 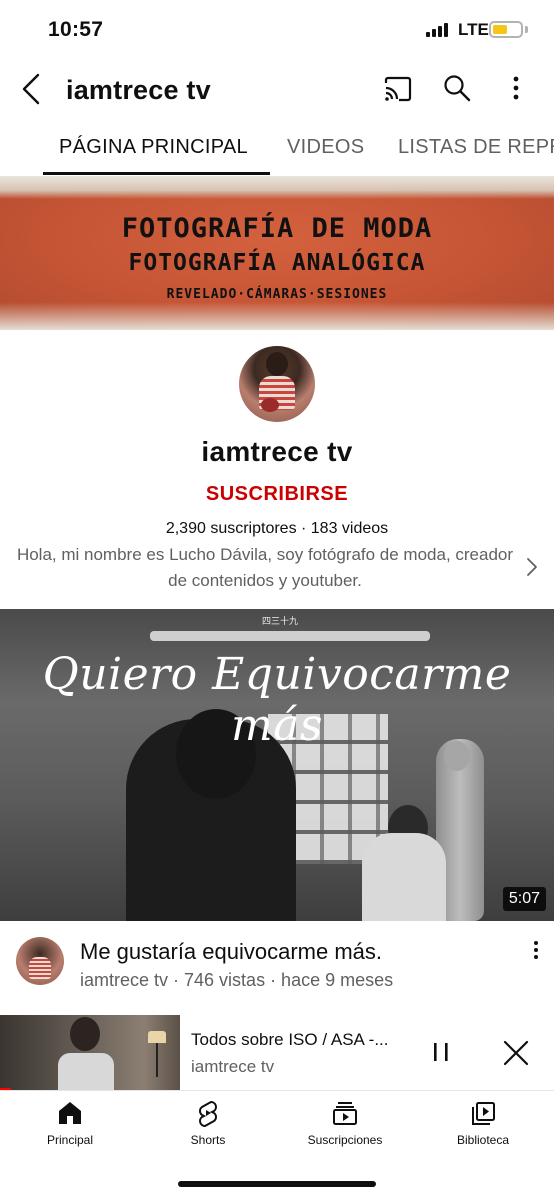 What do you see at coordinates (277, 188) in the screenshot?
I see `banner-edge-top` at bounding box center [277, 188].